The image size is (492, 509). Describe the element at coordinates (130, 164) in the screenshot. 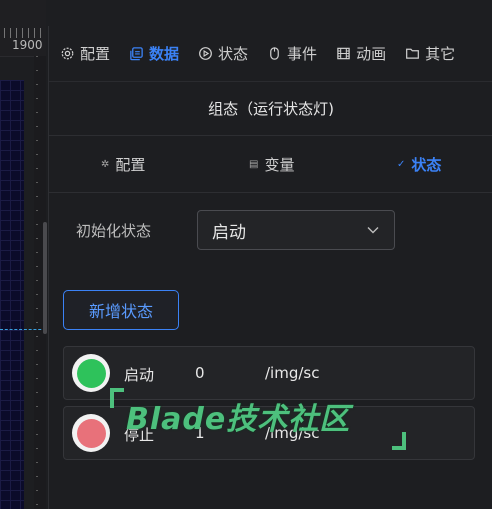

I see `subtab-label: 配置` at that location.